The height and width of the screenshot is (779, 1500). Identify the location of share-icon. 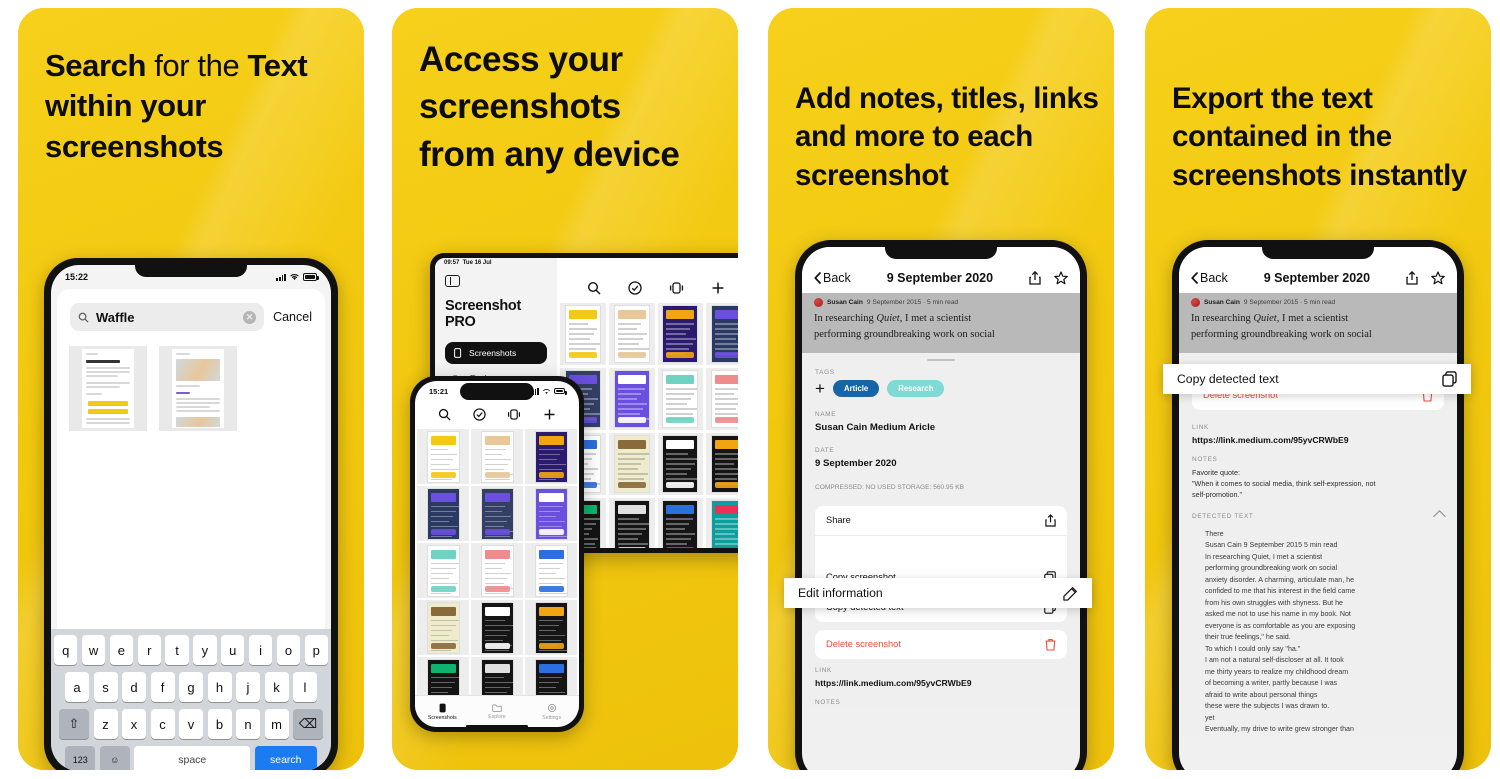
(1035, 278).